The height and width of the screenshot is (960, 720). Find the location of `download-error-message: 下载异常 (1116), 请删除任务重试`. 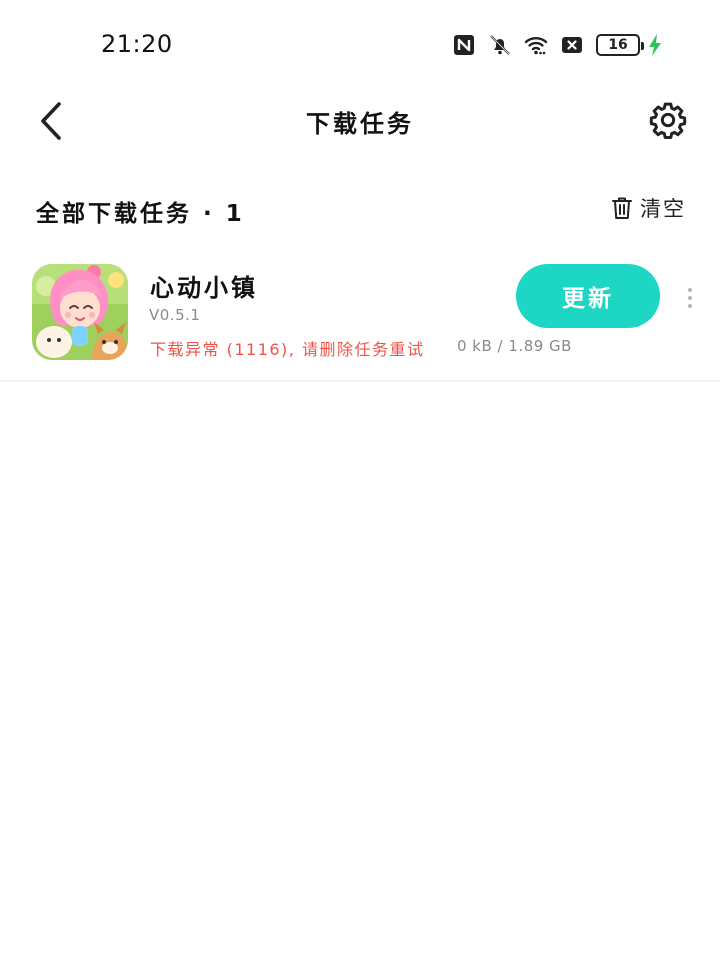

download-error-message: 下载异常 (1116), 请删除任务重试 is located at coordinates (287, 349).